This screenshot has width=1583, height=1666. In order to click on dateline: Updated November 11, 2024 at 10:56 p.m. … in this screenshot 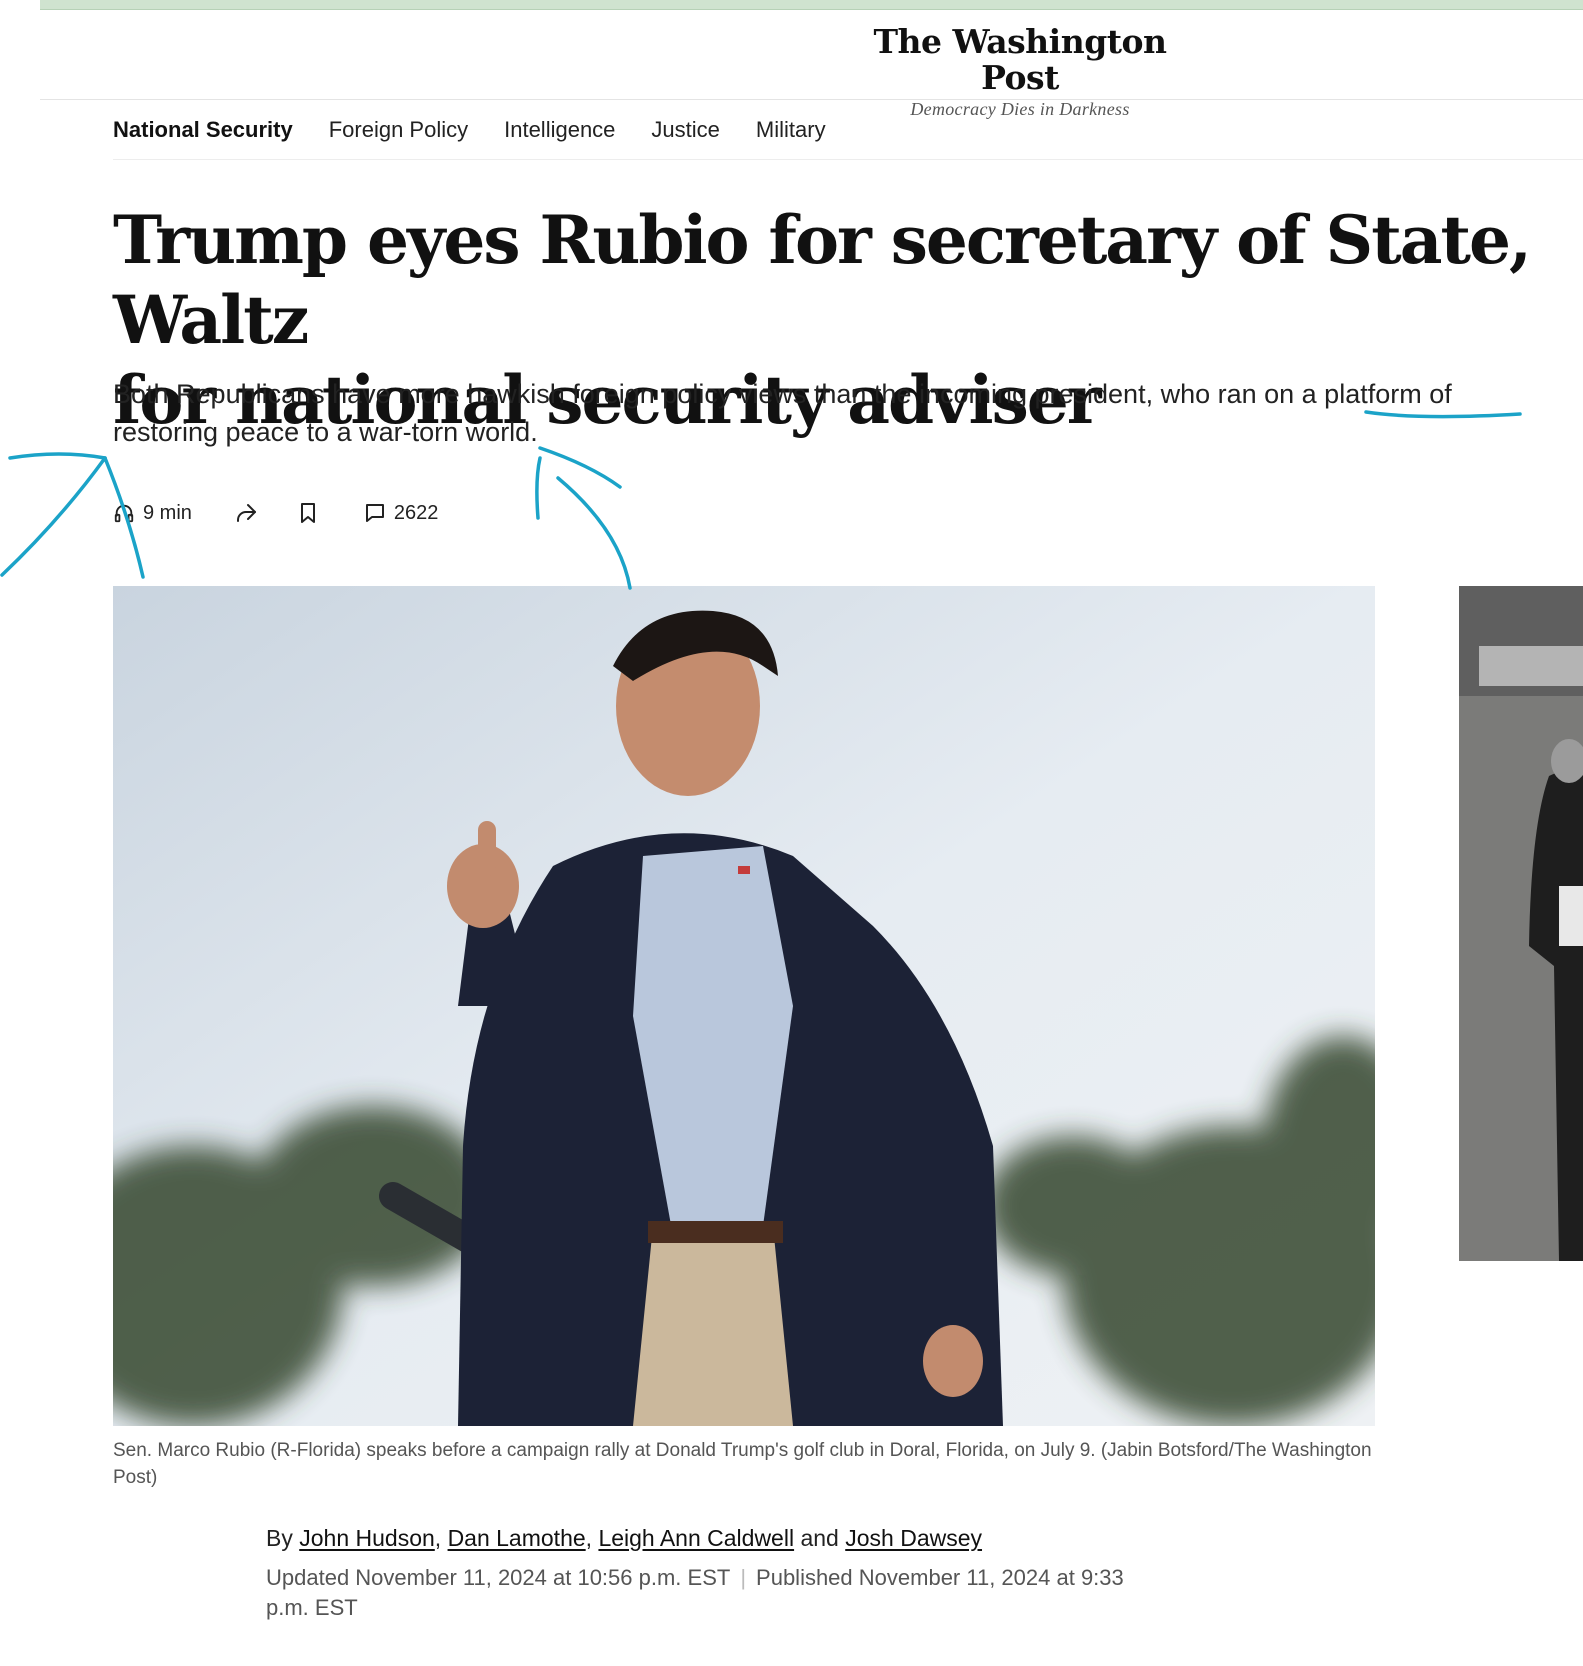, I will do `click(716, 1593)`.